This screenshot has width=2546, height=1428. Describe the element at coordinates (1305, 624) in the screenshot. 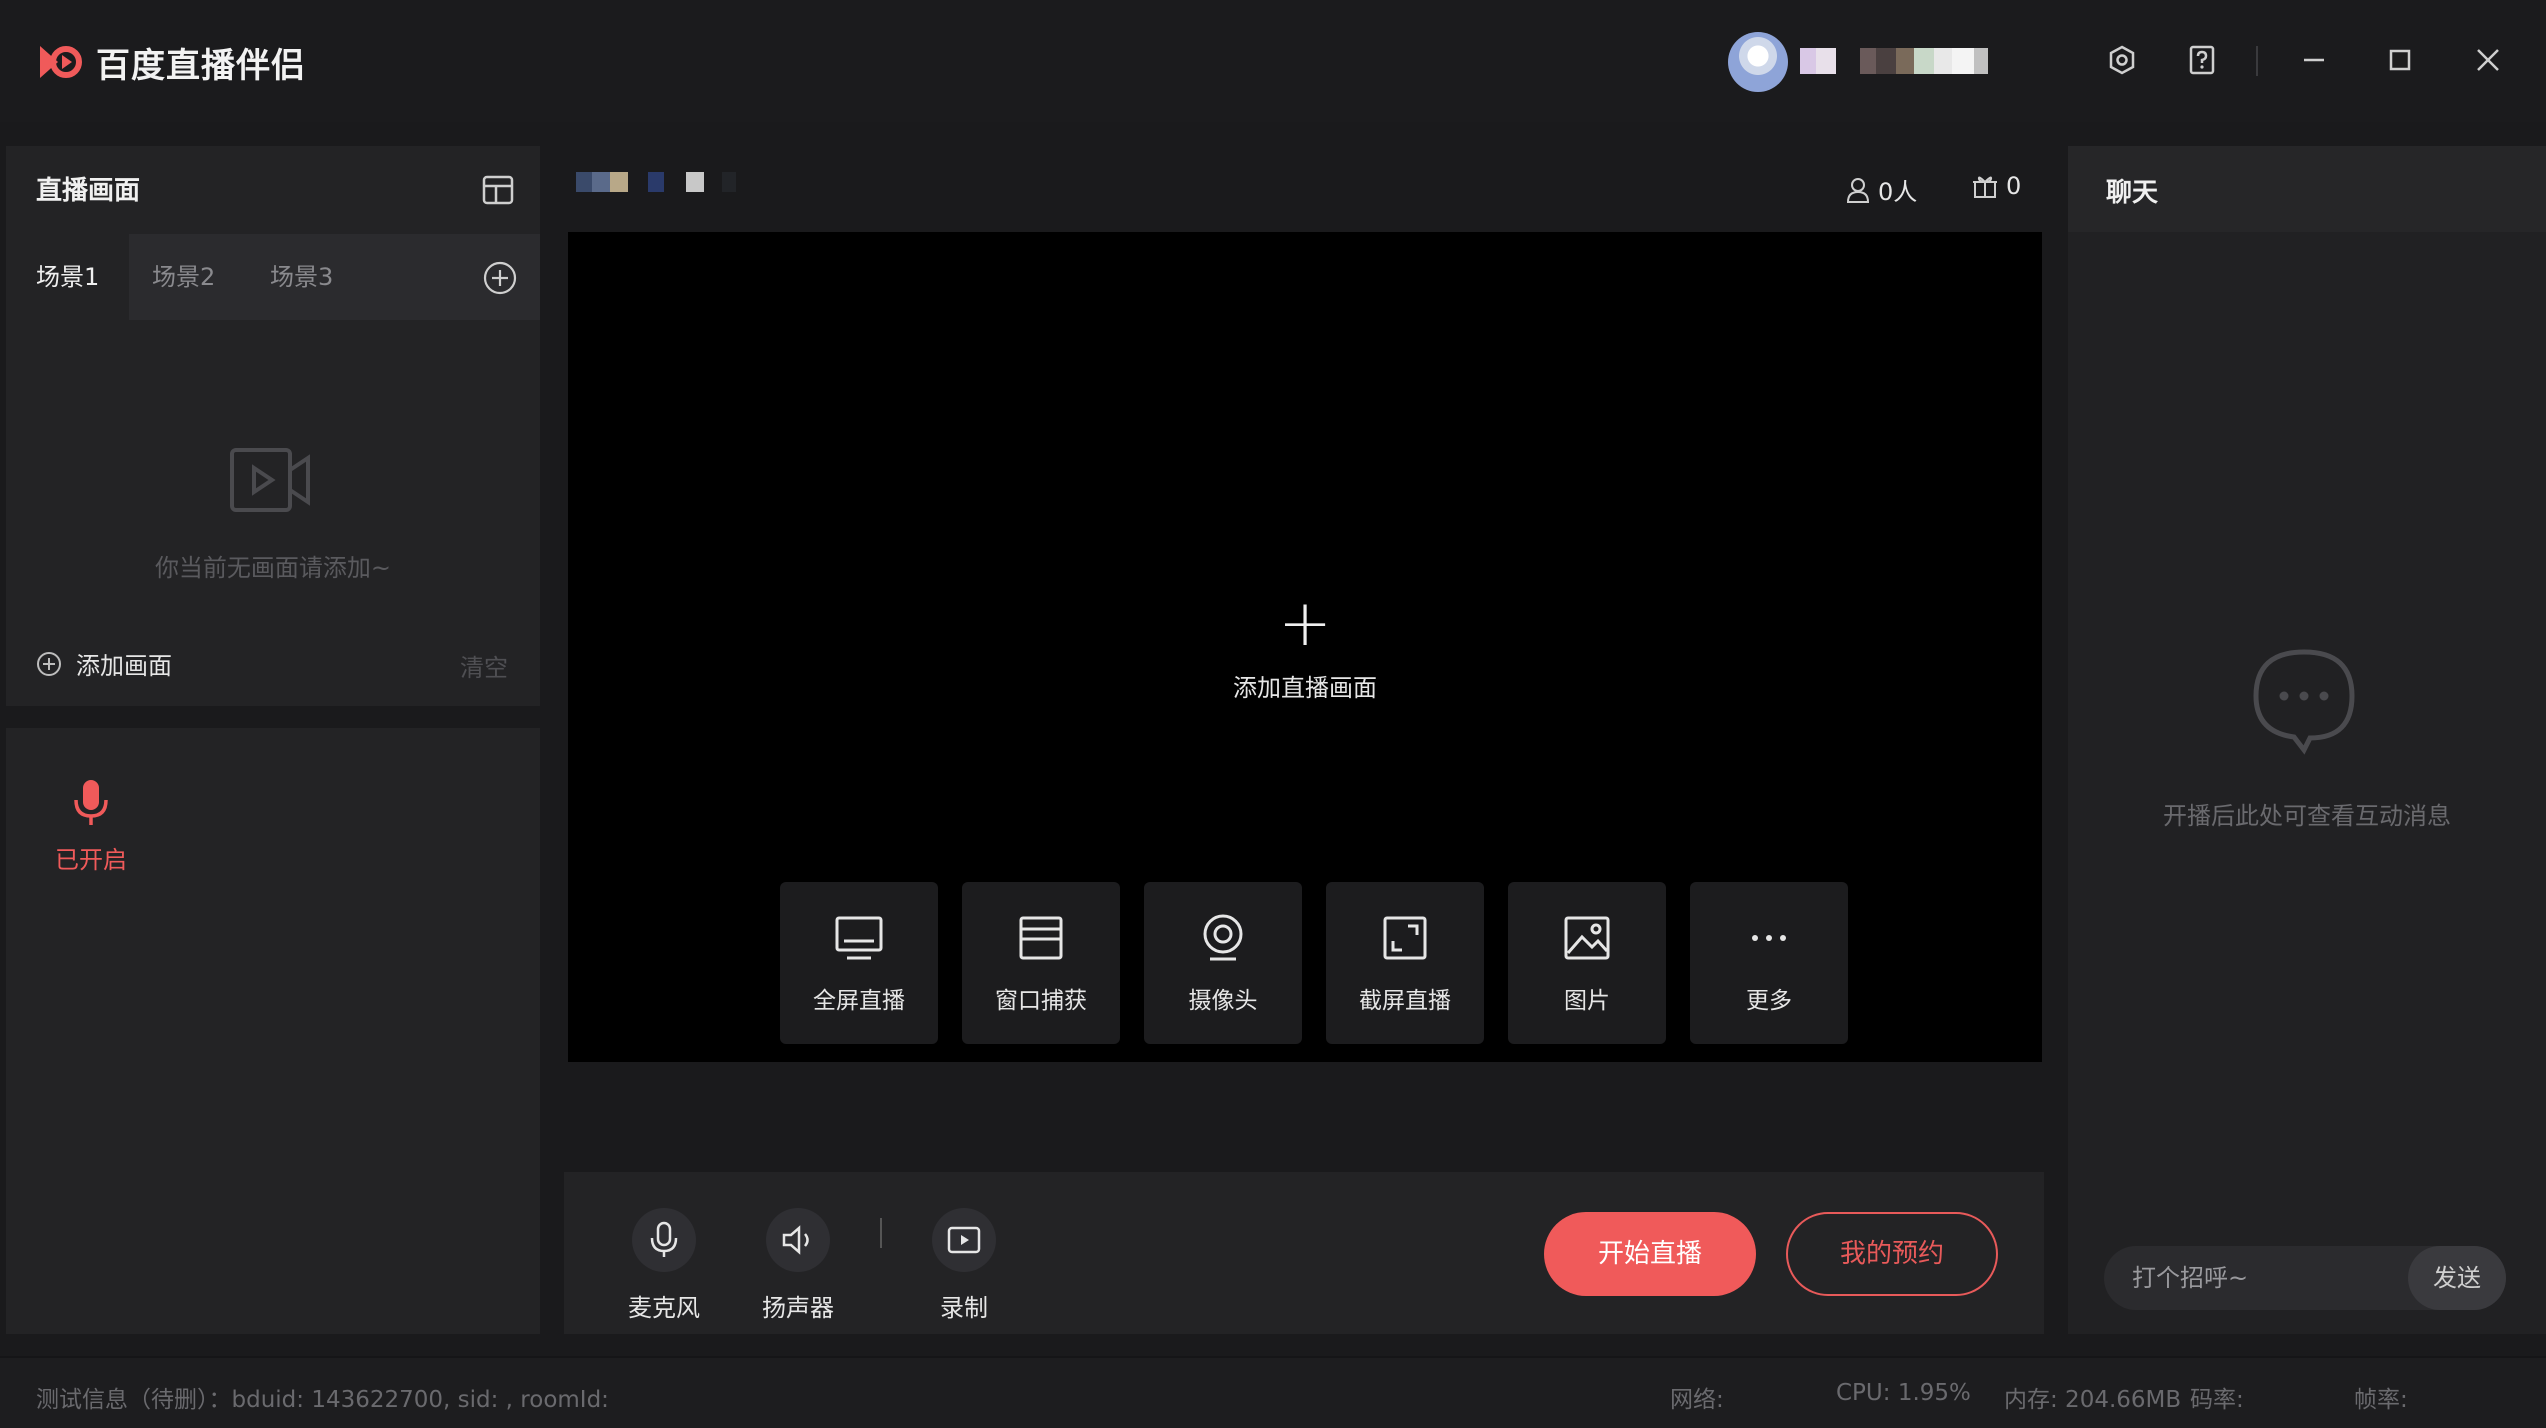

I see `plus-icon: +` at that location.